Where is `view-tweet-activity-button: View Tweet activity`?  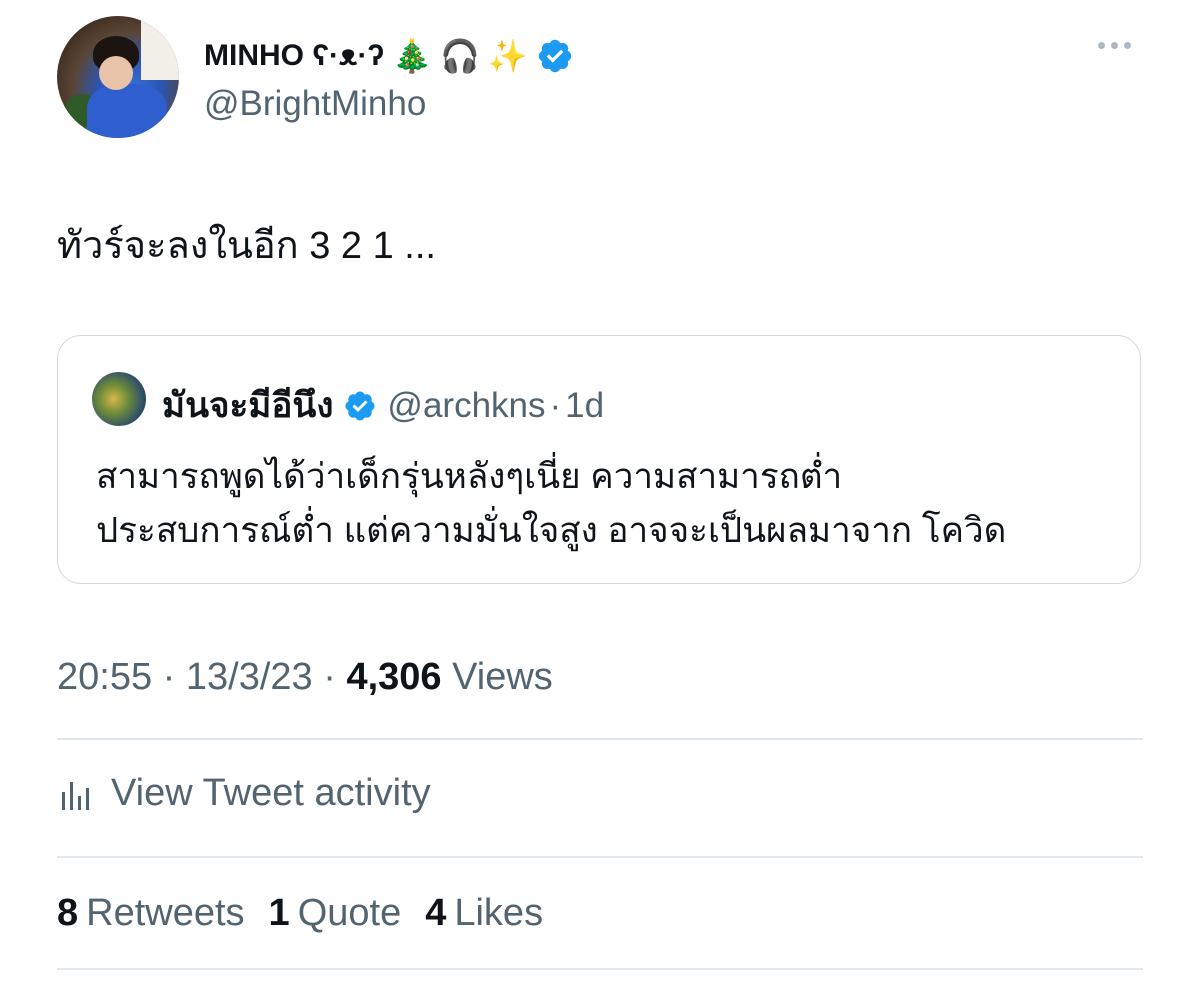 view-tweet-activity-button: View Tweet activity is located at coordinates (244, 793).